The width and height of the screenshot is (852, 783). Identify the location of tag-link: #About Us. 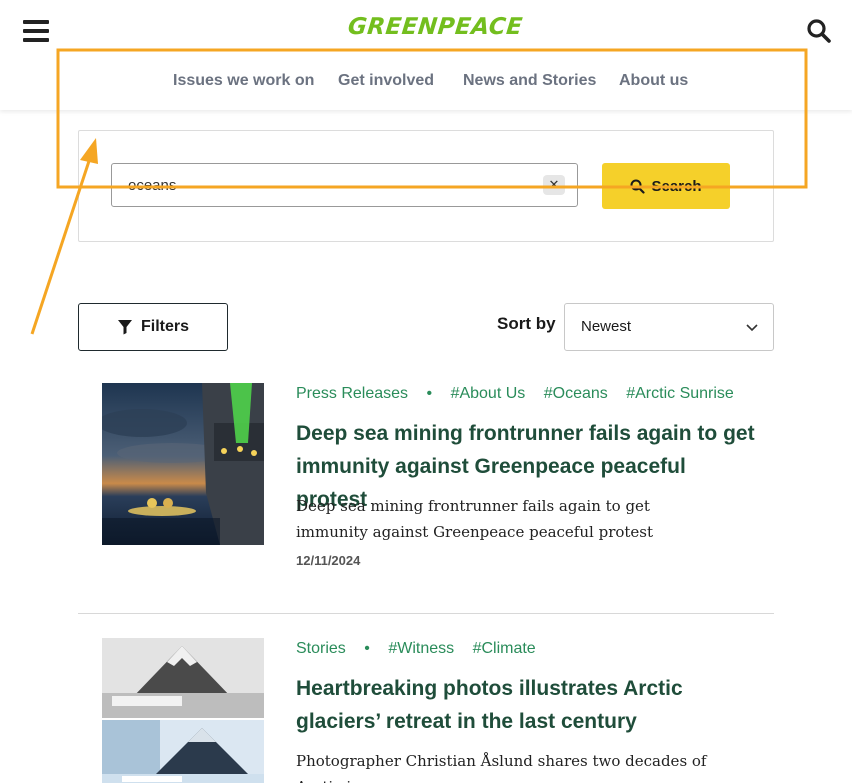
(488, 393).